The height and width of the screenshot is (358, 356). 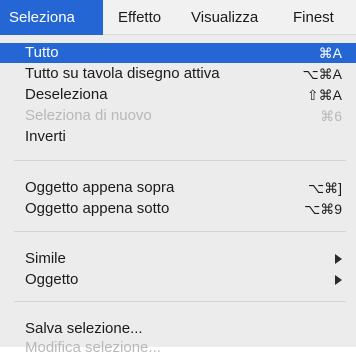 I want to click on menu-item-label: Oggetto appena sopra, so click(x=100, y=187).